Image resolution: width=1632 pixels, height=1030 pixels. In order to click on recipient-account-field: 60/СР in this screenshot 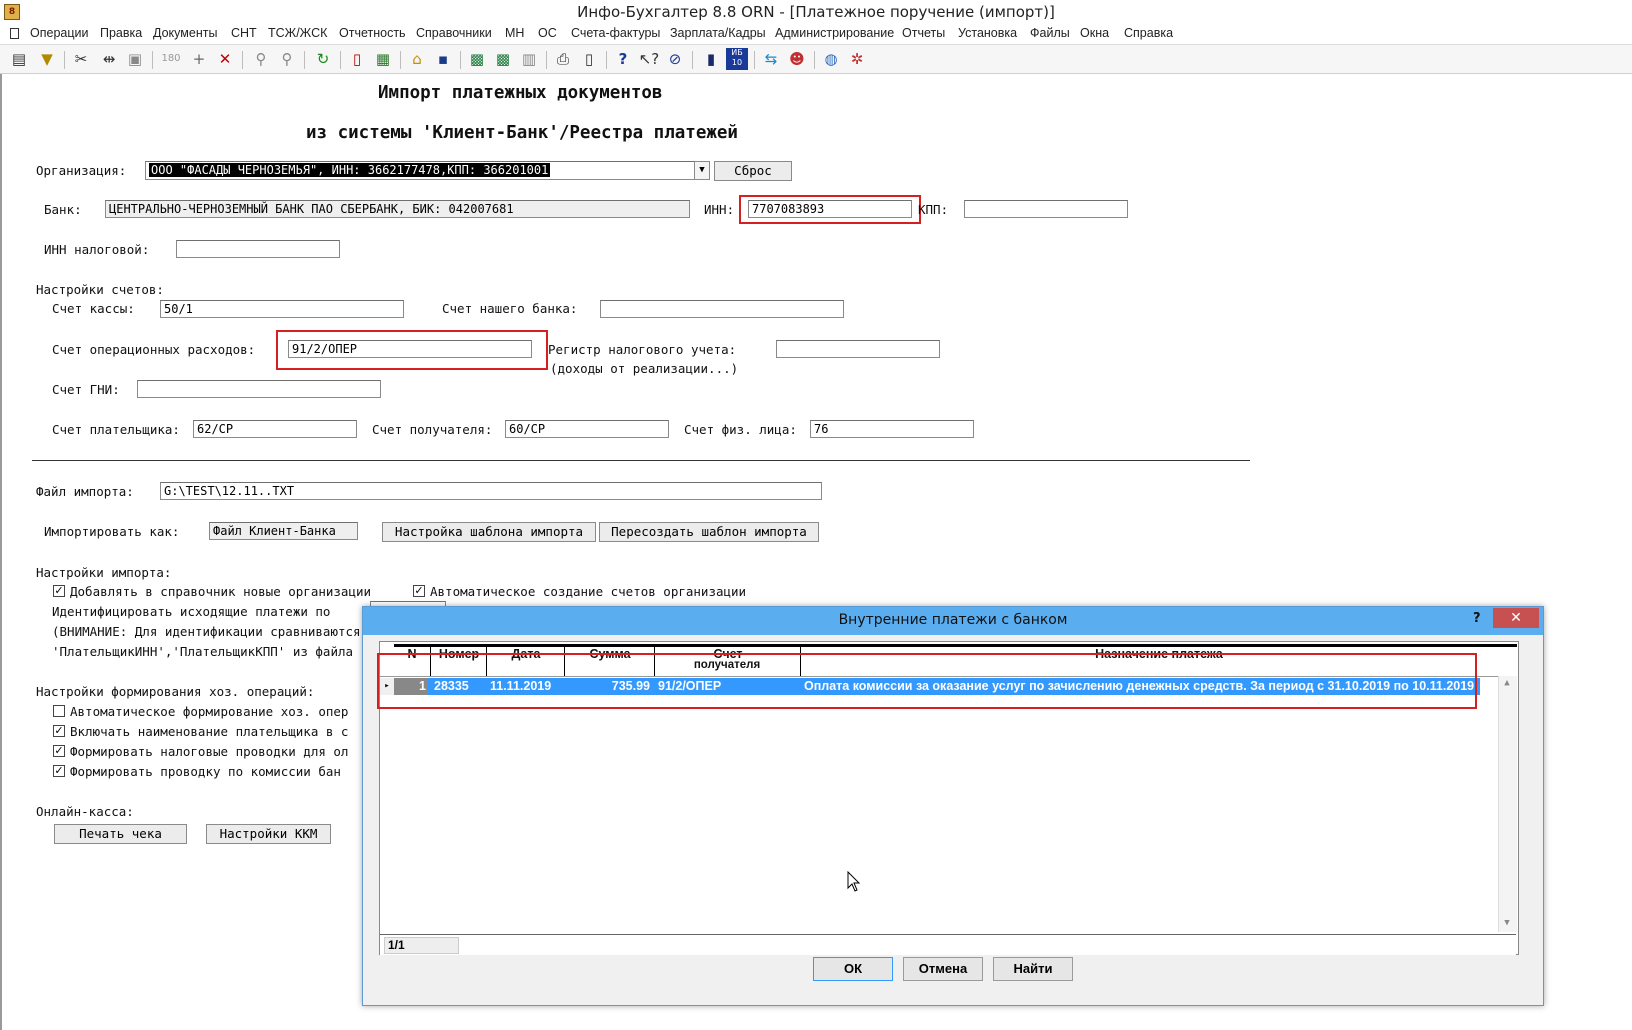, I will do `click(587, 429)`.